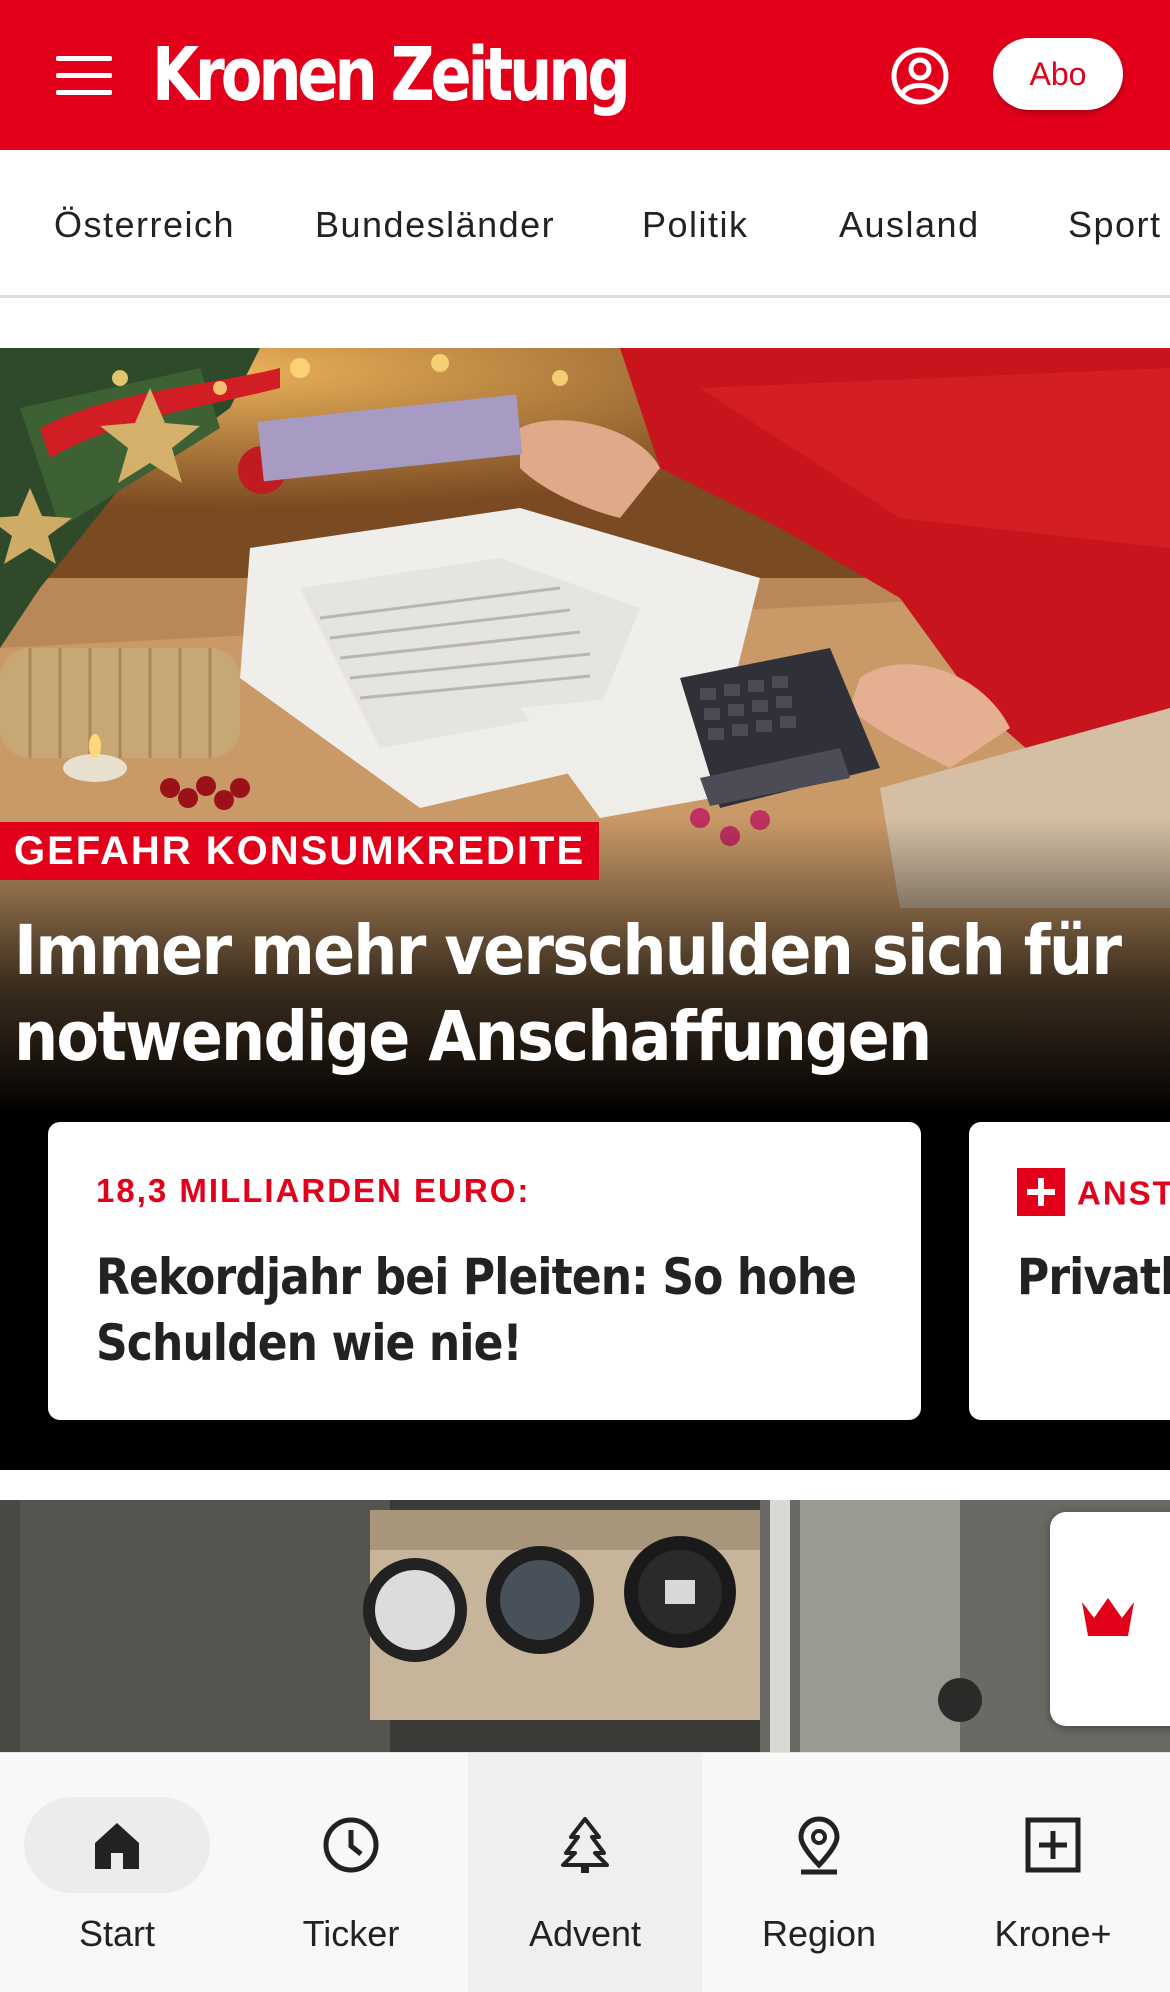 This screenshot has width=1170, height=1992. I want to click on tree-icon, so click(585, 1845).